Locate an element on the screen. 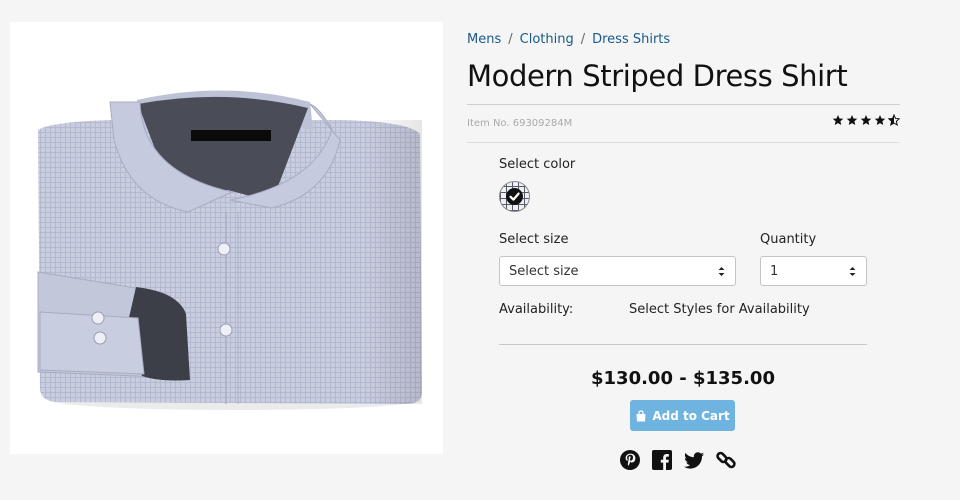  size-select: Select size is located at coordinates (617, 271).